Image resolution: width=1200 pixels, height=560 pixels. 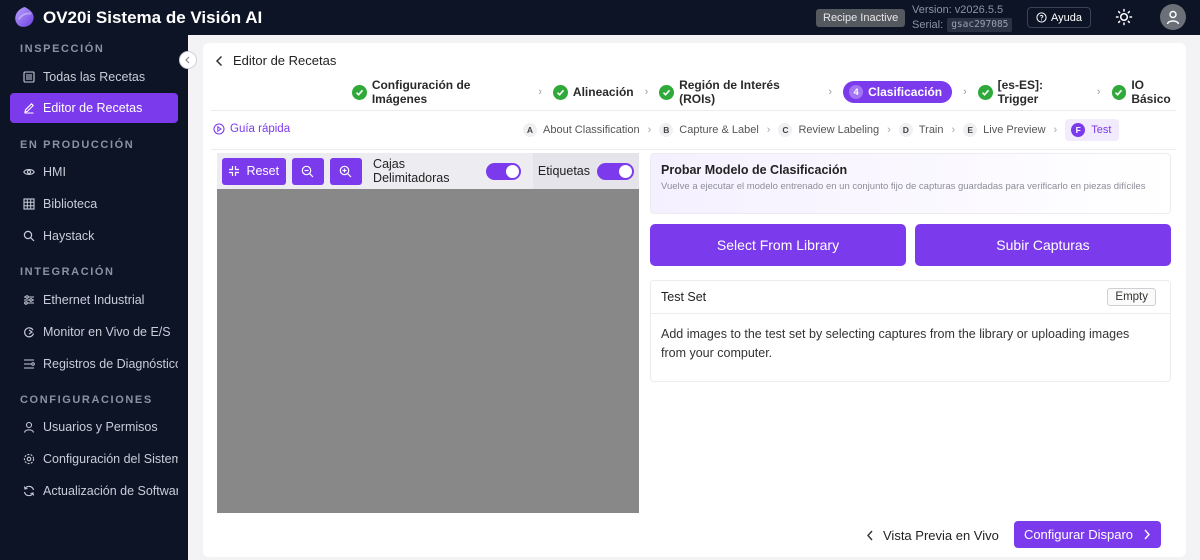 I want to click on zoom-in-icon, so click(x=346, y=171).